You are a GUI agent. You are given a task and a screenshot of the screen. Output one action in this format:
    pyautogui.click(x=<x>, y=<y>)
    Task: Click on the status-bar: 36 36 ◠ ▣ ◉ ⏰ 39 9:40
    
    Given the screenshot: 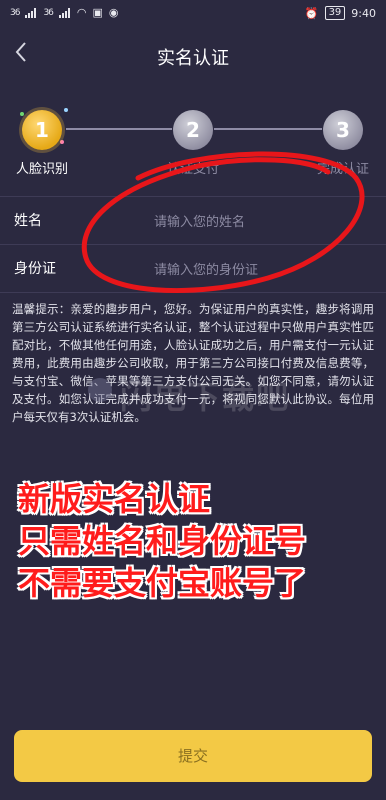 What is the action you would take?
    pyautogui.click(x=193, y=14)
    